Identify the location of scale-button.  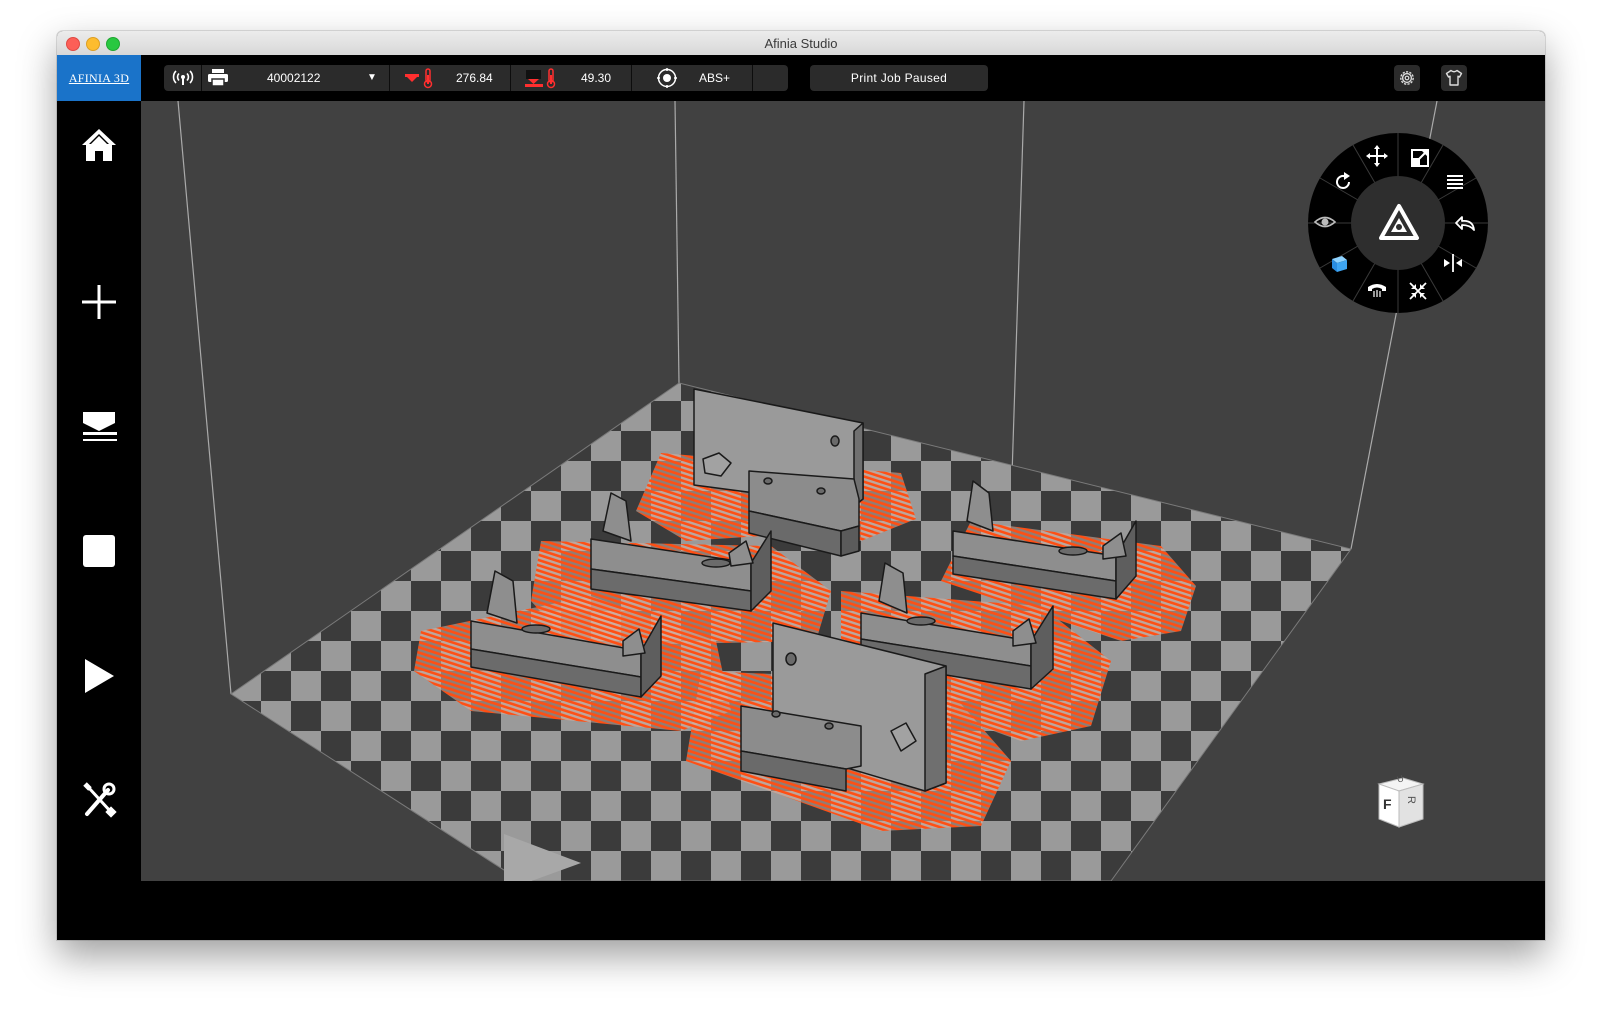
(1420, 158).